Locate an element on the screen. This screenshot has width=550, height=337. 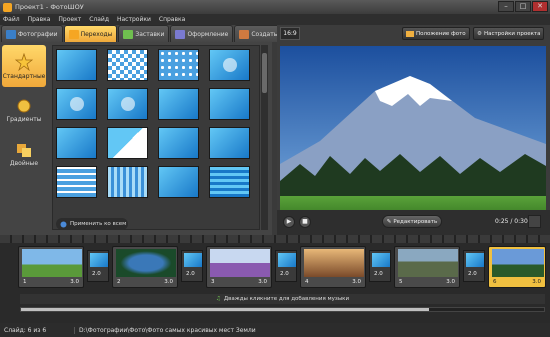
app-icon is located at coordinates (7, 7).